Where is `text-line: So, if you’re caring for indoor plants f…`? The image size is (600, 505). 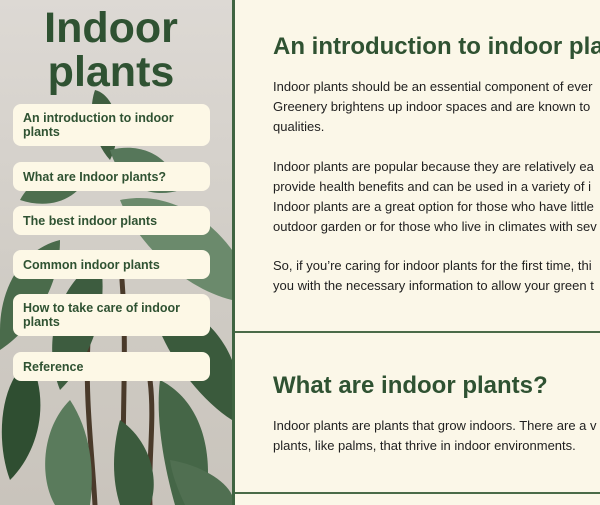
text-line: So, if you’re caring for indoor plants f… is located at coordinates (432, 265).